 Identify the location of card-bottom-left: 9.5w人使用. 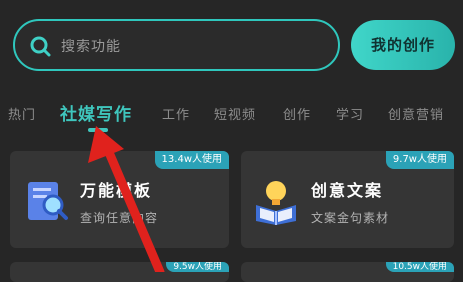
(119, 272).